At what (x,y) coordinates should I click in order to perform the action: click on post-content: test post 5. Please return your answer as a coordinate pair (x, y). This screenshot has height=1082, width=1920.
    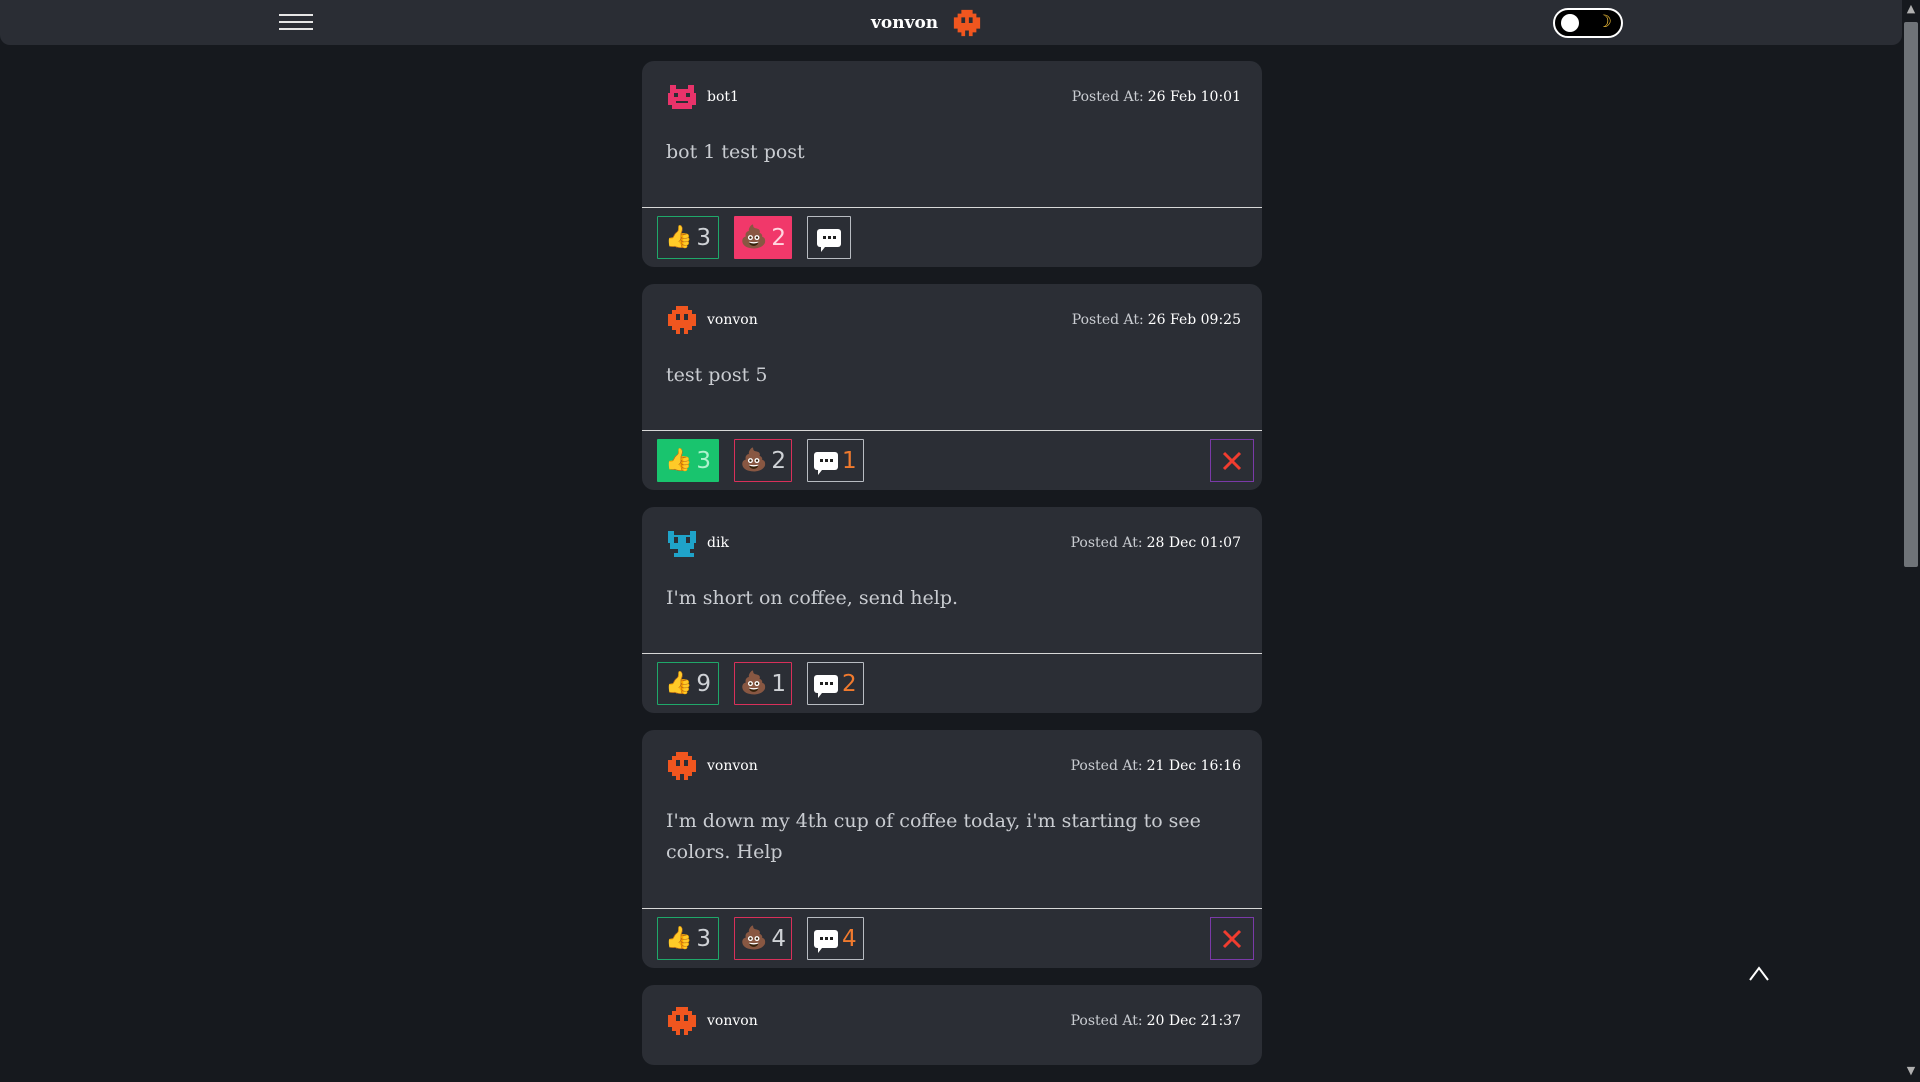
    Looking at the image, I should click on (717, 375).